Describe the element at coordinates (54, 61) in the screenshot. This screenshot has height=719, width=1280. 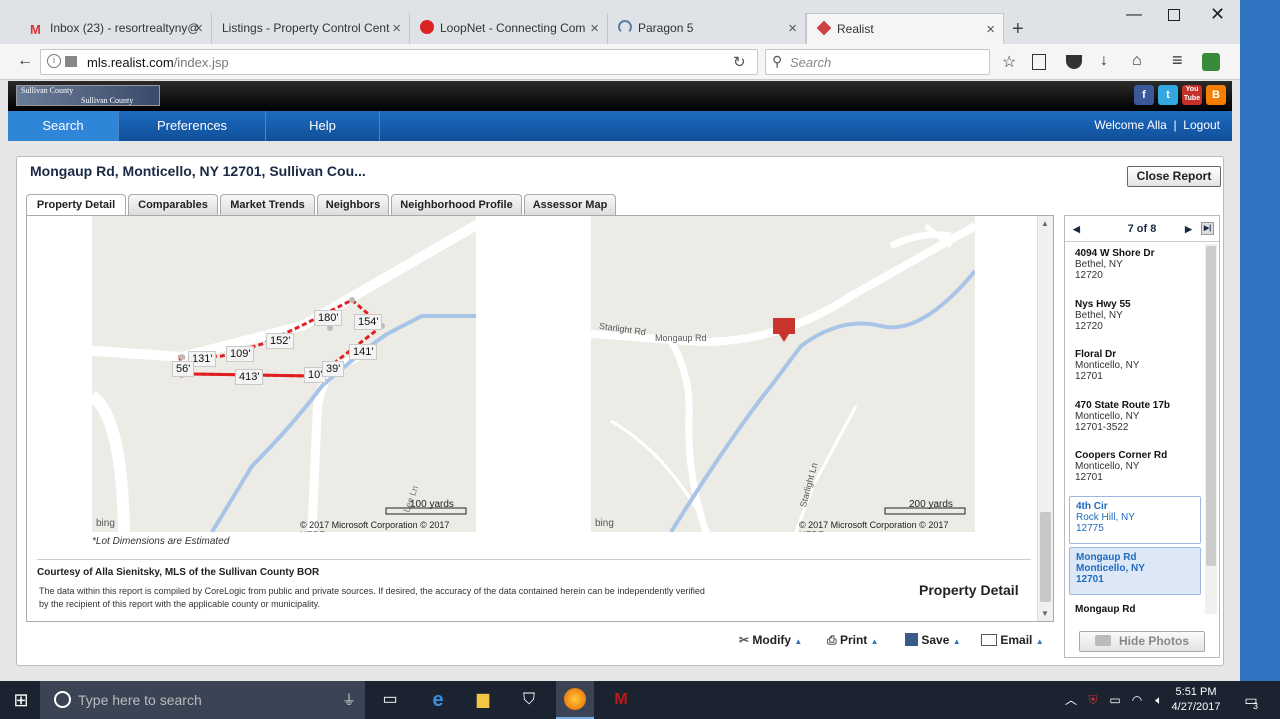
I see `info-icon: i` at that location.